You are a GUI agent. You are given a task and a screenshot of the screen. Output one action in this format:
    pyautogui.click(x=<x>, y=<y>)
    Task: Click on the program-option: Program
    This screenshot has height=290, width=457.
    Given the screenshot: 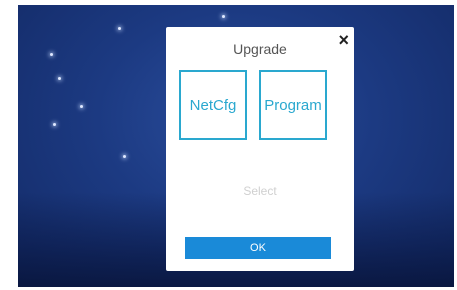 What is the action you would take?
    pyautogui.click(x=293, y=105)
    